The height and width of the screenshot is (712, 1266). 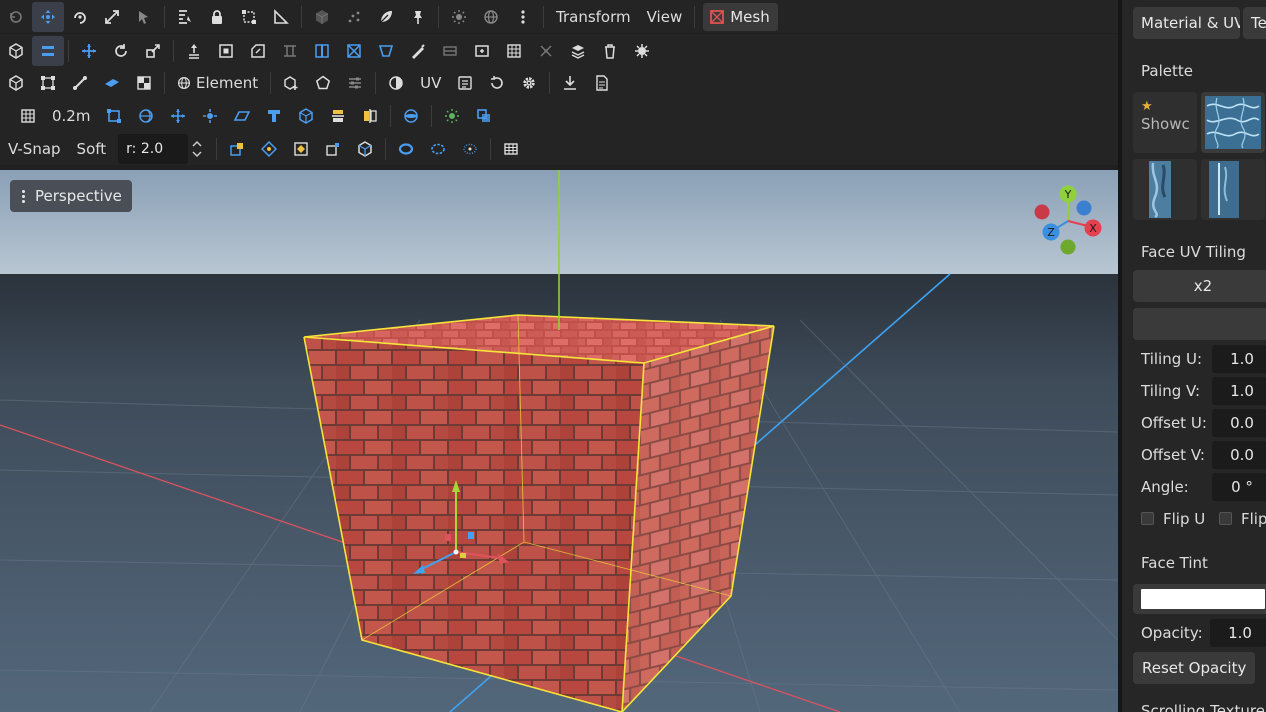 What do you see at coordinates (465, 83) in the screenshot?
I see `uv-layout-icon` at bounding box center [465, 83].